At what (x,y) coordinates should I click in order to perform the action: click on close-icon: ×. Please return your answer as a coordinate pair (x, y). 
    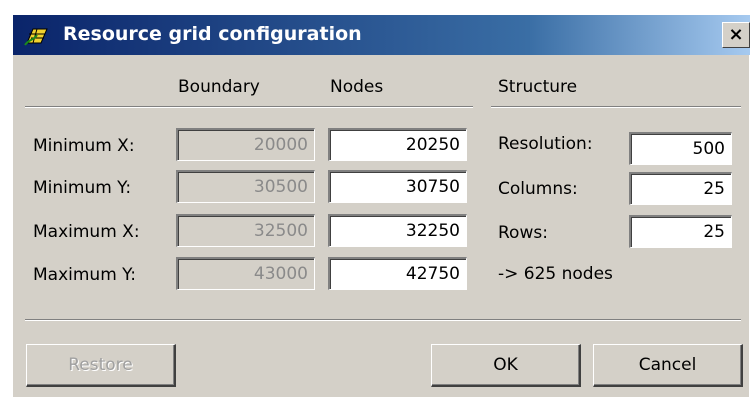
    Looking at the image, I should click on (736, 34).